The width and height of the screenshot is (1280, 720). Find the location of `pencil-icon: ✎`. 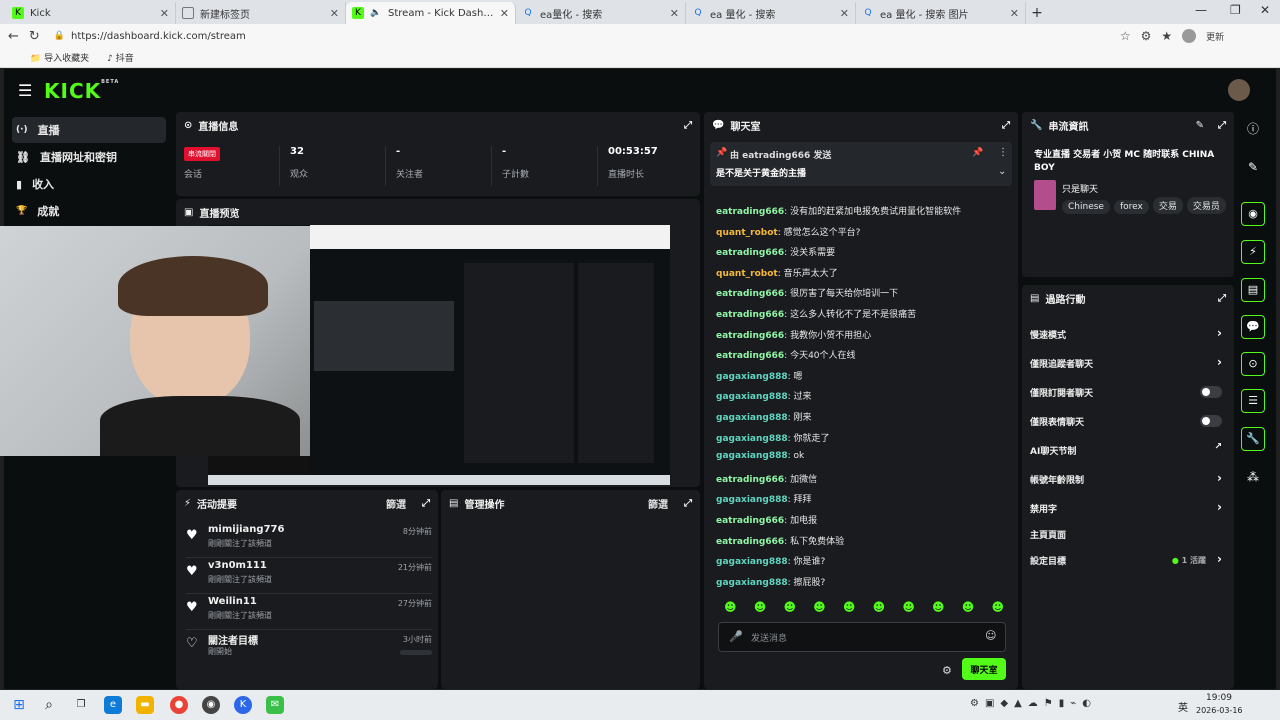

pencil-icon: ✎ is located at coordinates (1253, 167).